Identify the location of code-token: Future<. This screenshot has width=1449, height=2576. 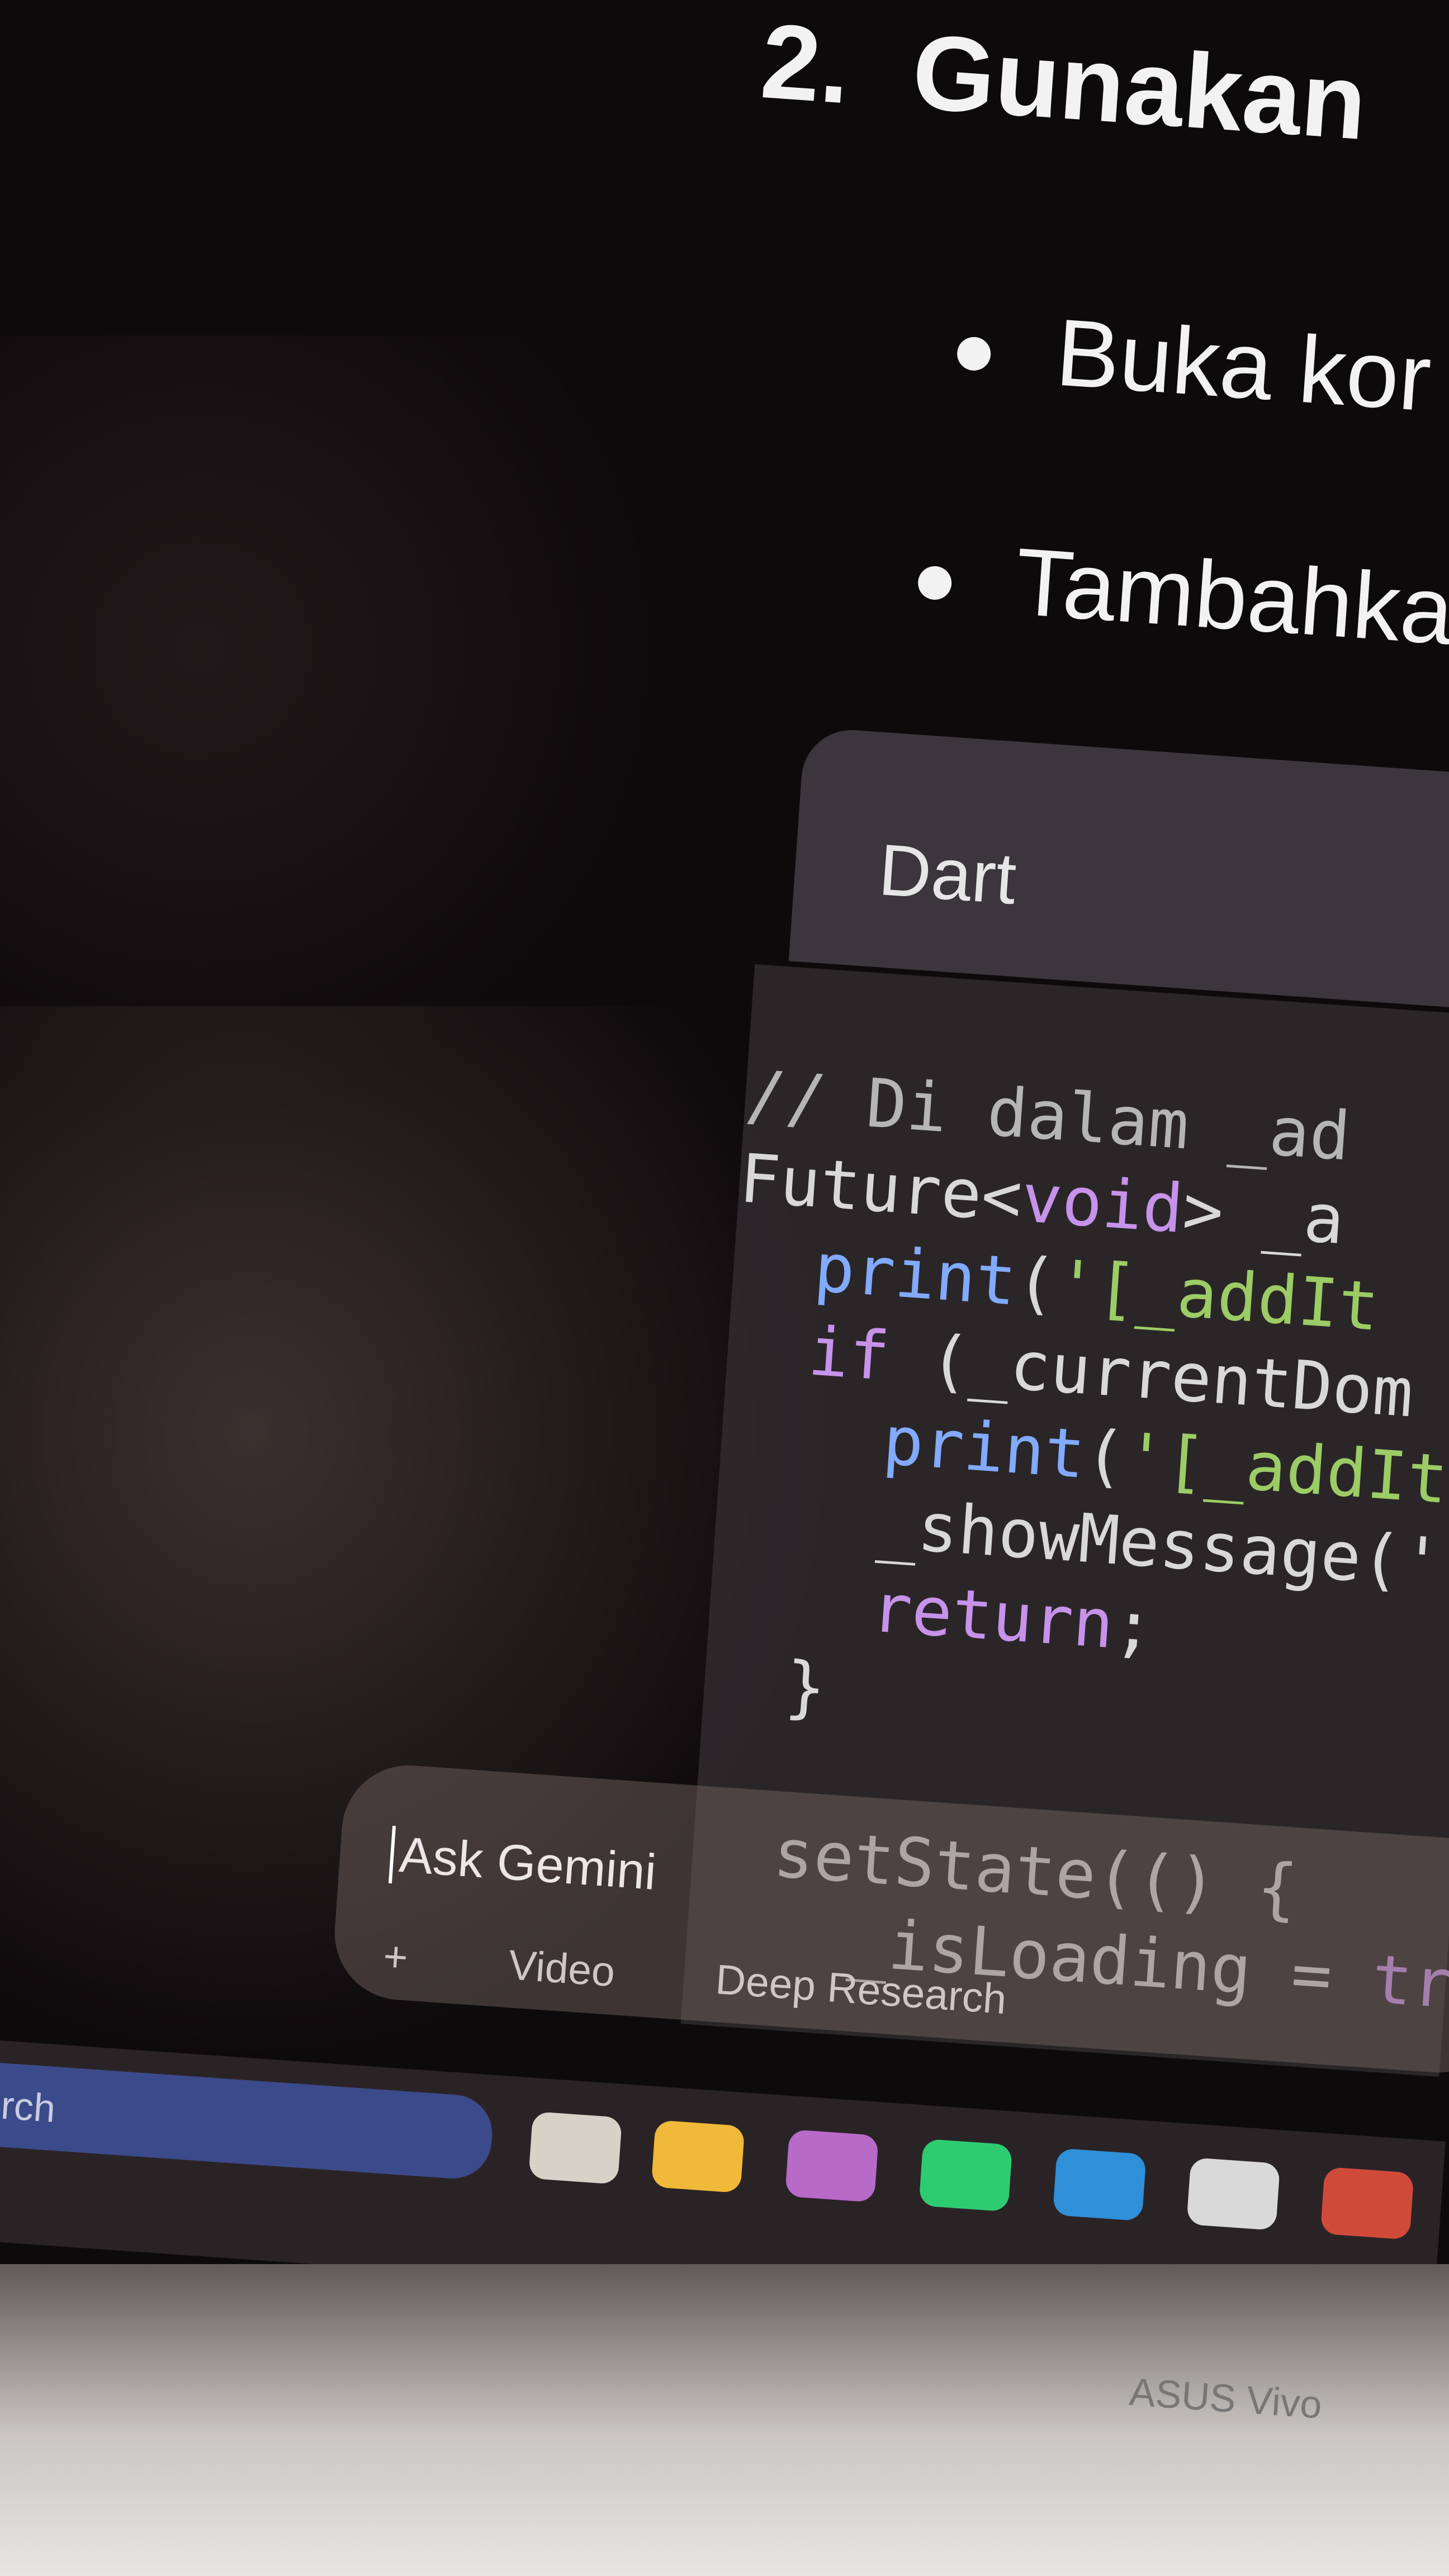
(881, 1188).